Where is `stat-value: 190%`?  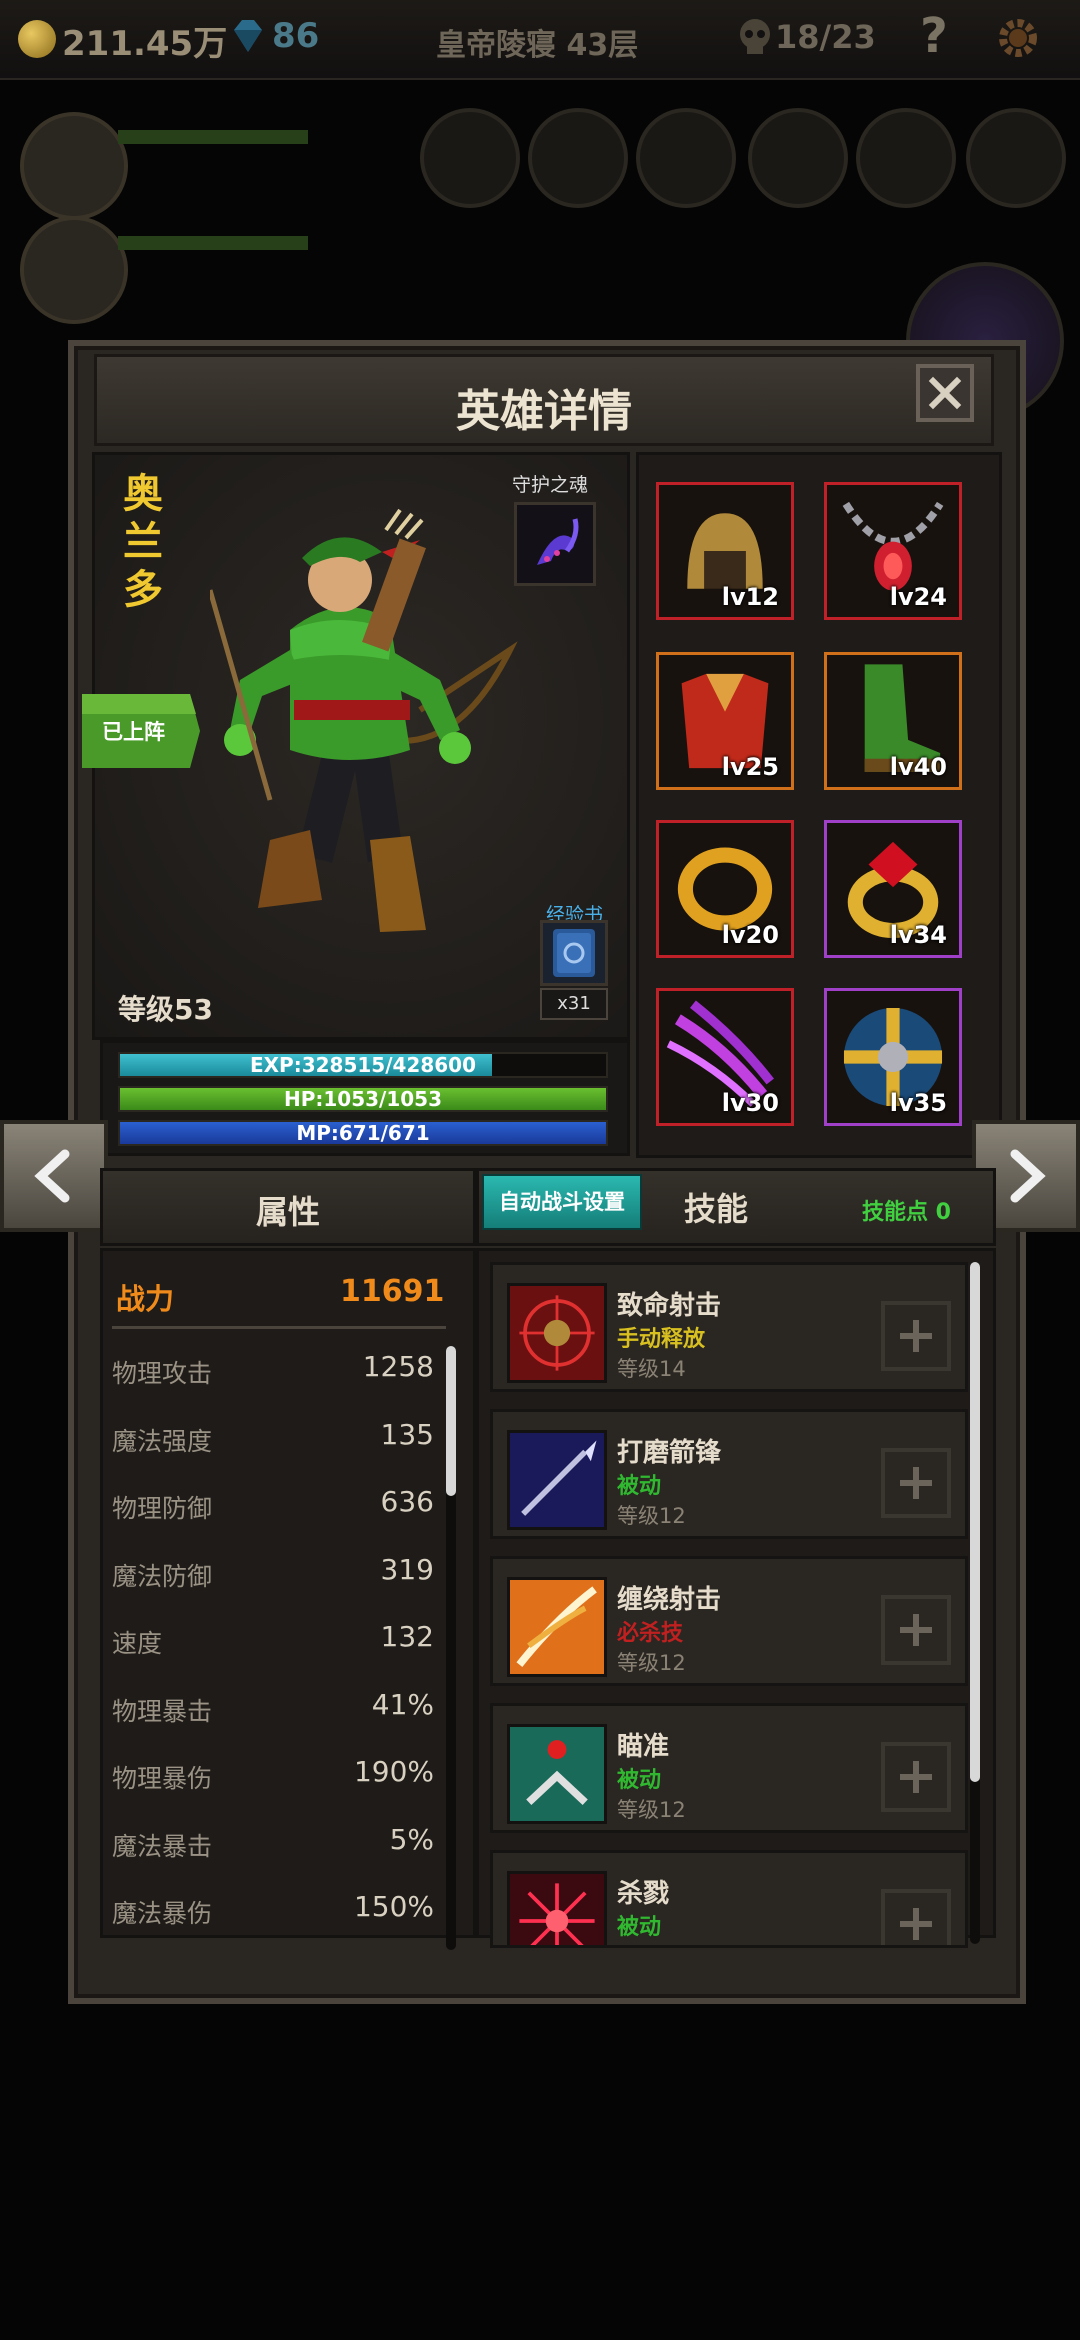 stat-value: 190% is located at coordinates (393, 1771).